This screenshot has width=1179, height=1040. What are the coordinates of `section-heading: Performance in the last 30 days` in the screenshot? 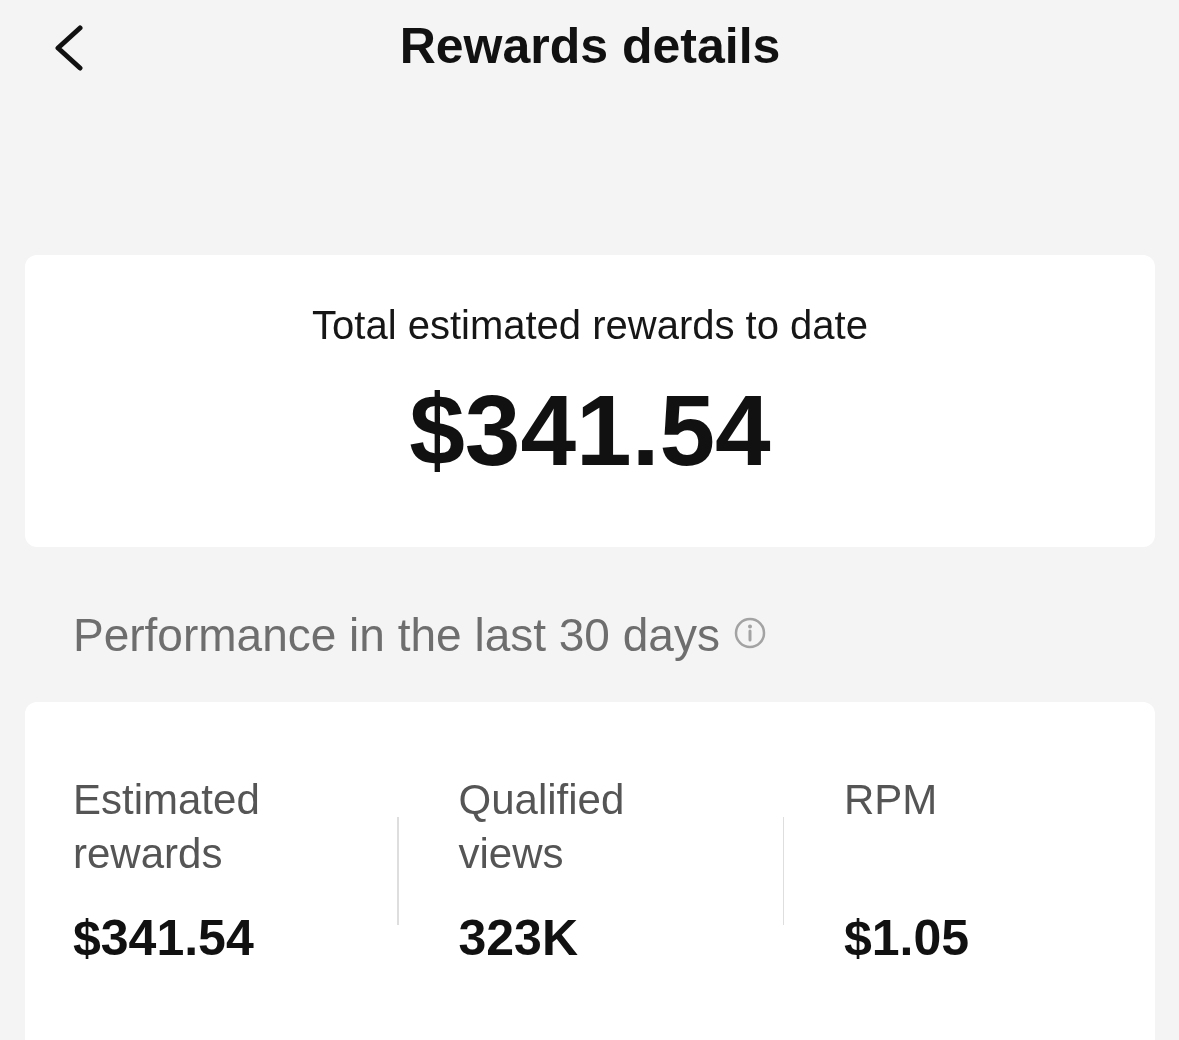 It's located at (396, 635).